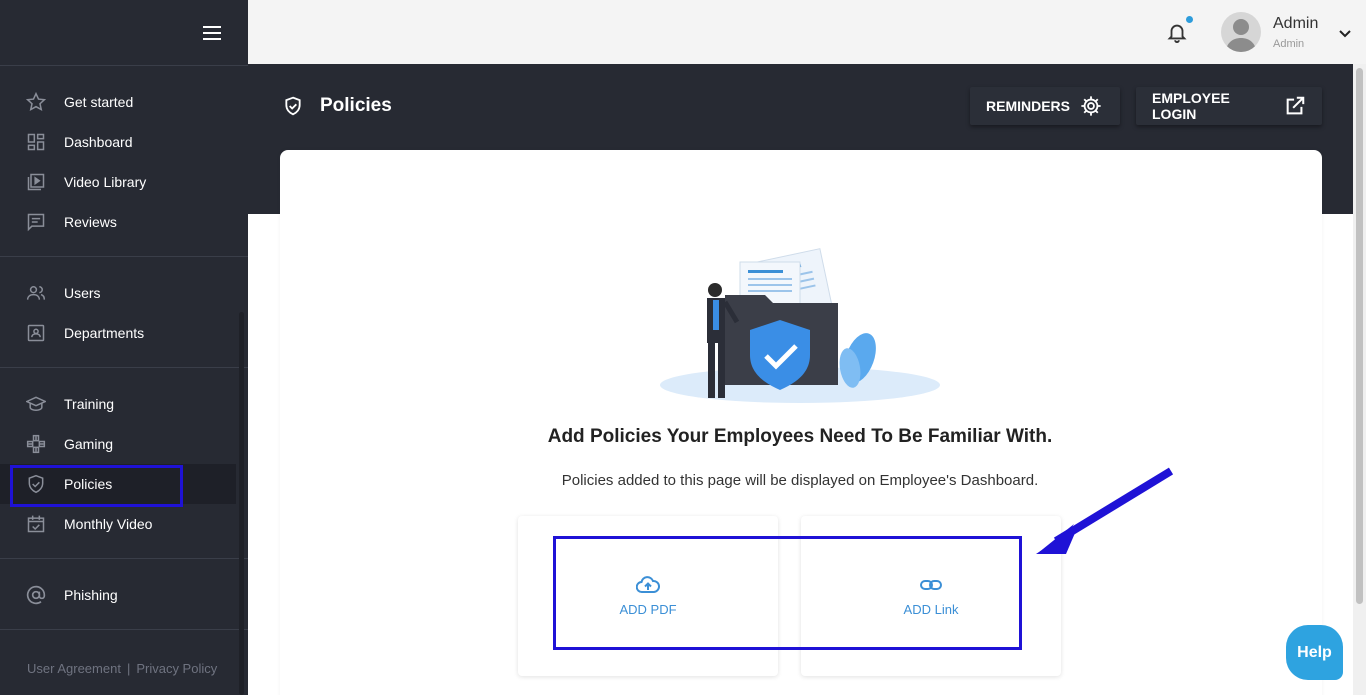  Describe the element at coordinates (1028, 106) in the screenshot. I see `reminders-label: REMINDERS` at that location.